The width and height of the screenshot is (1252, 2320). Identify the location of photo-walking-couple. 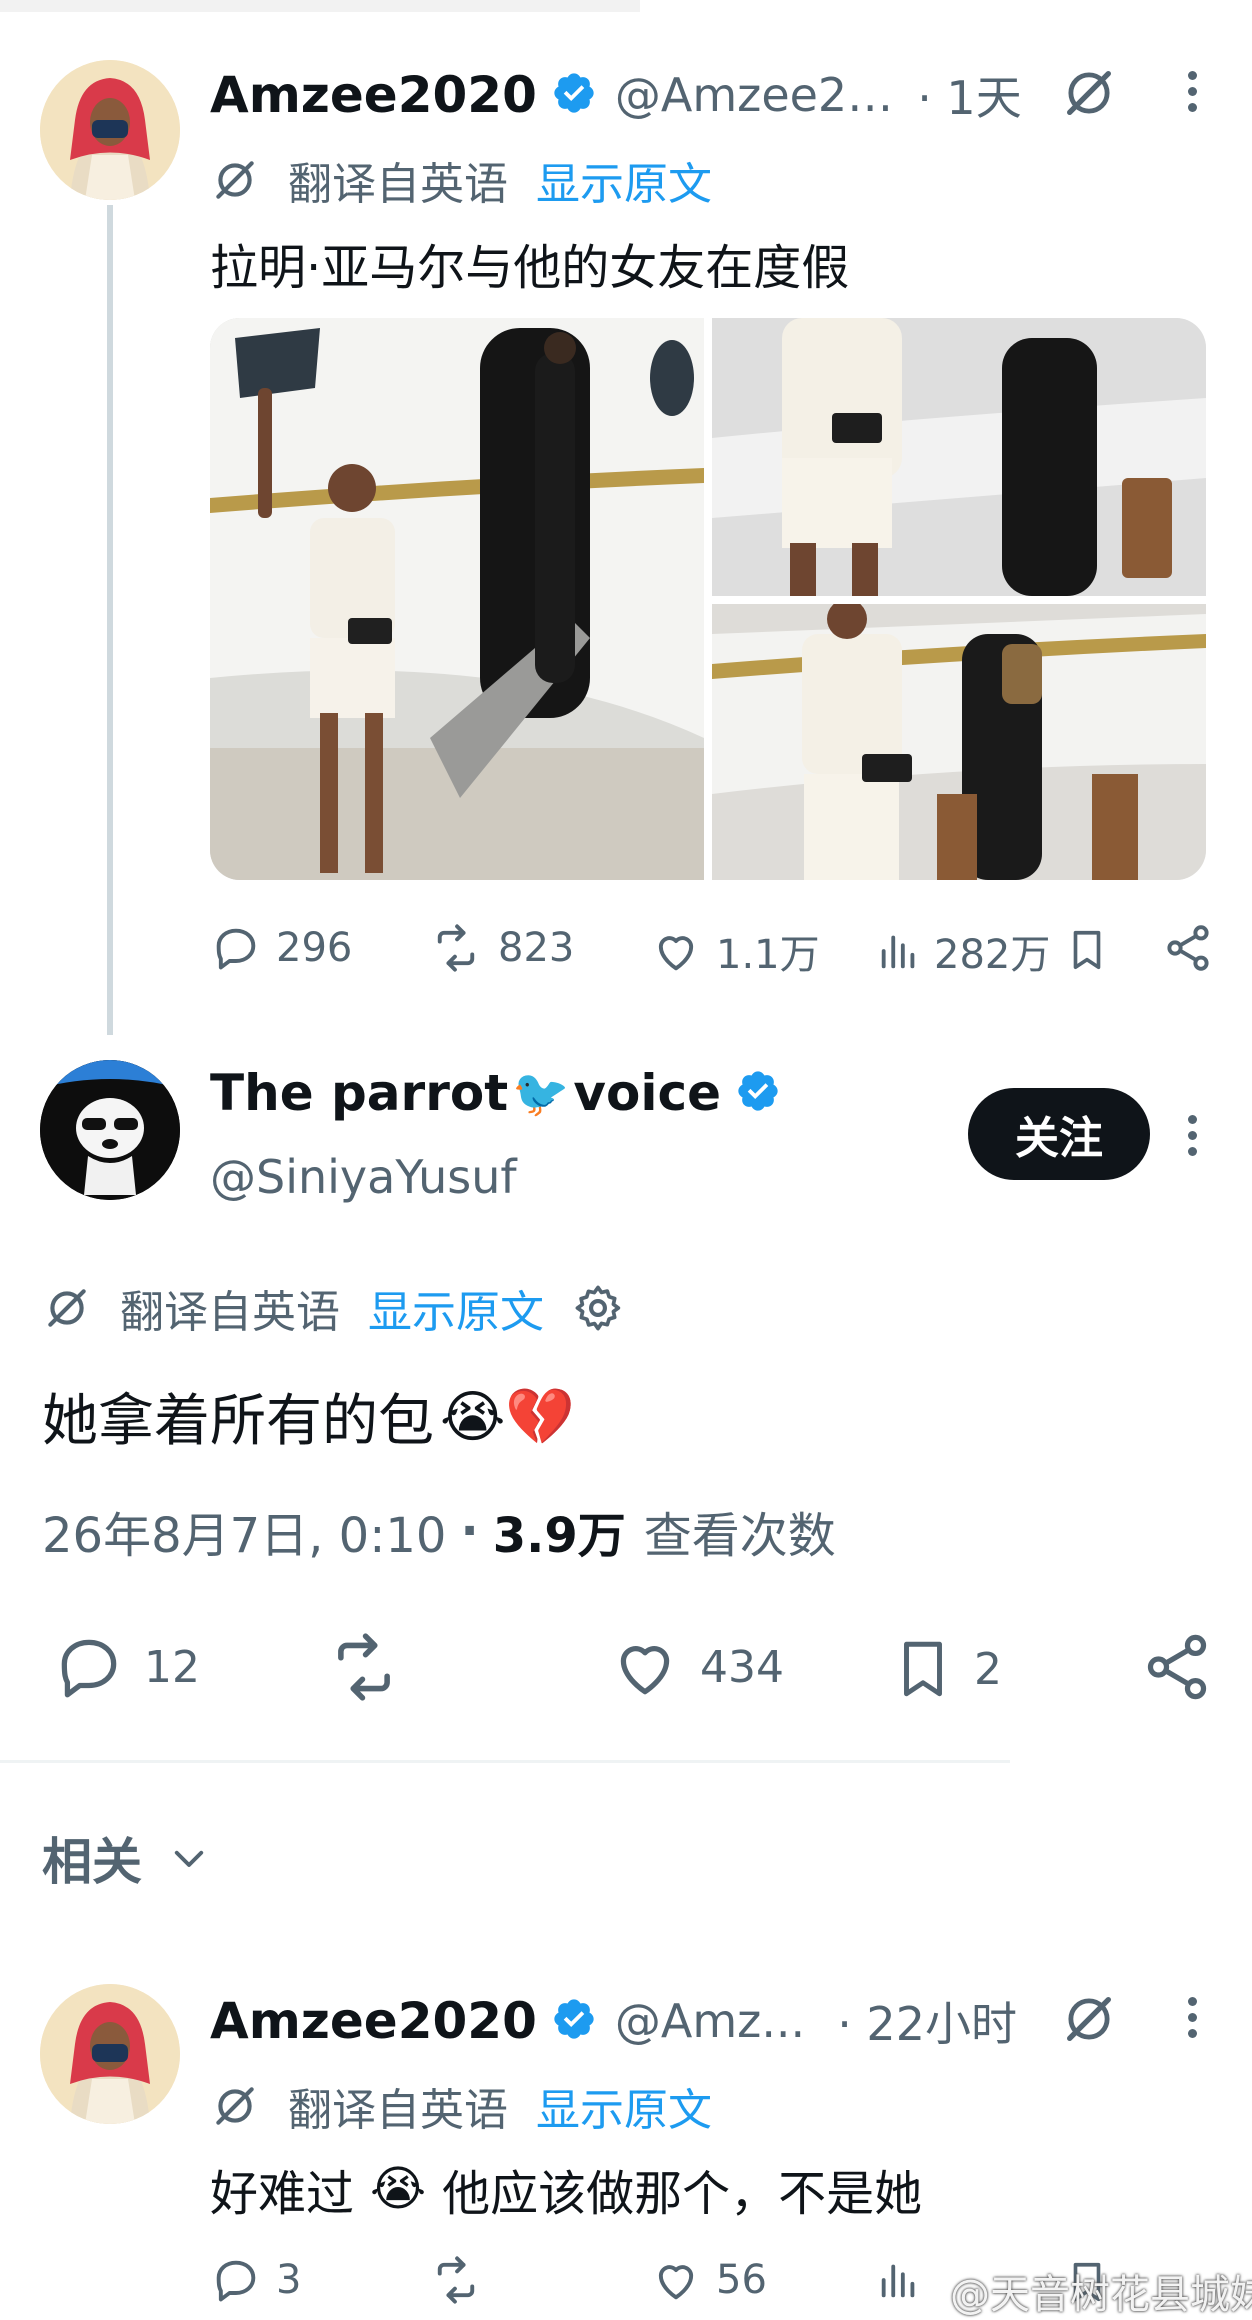
(959, 457).